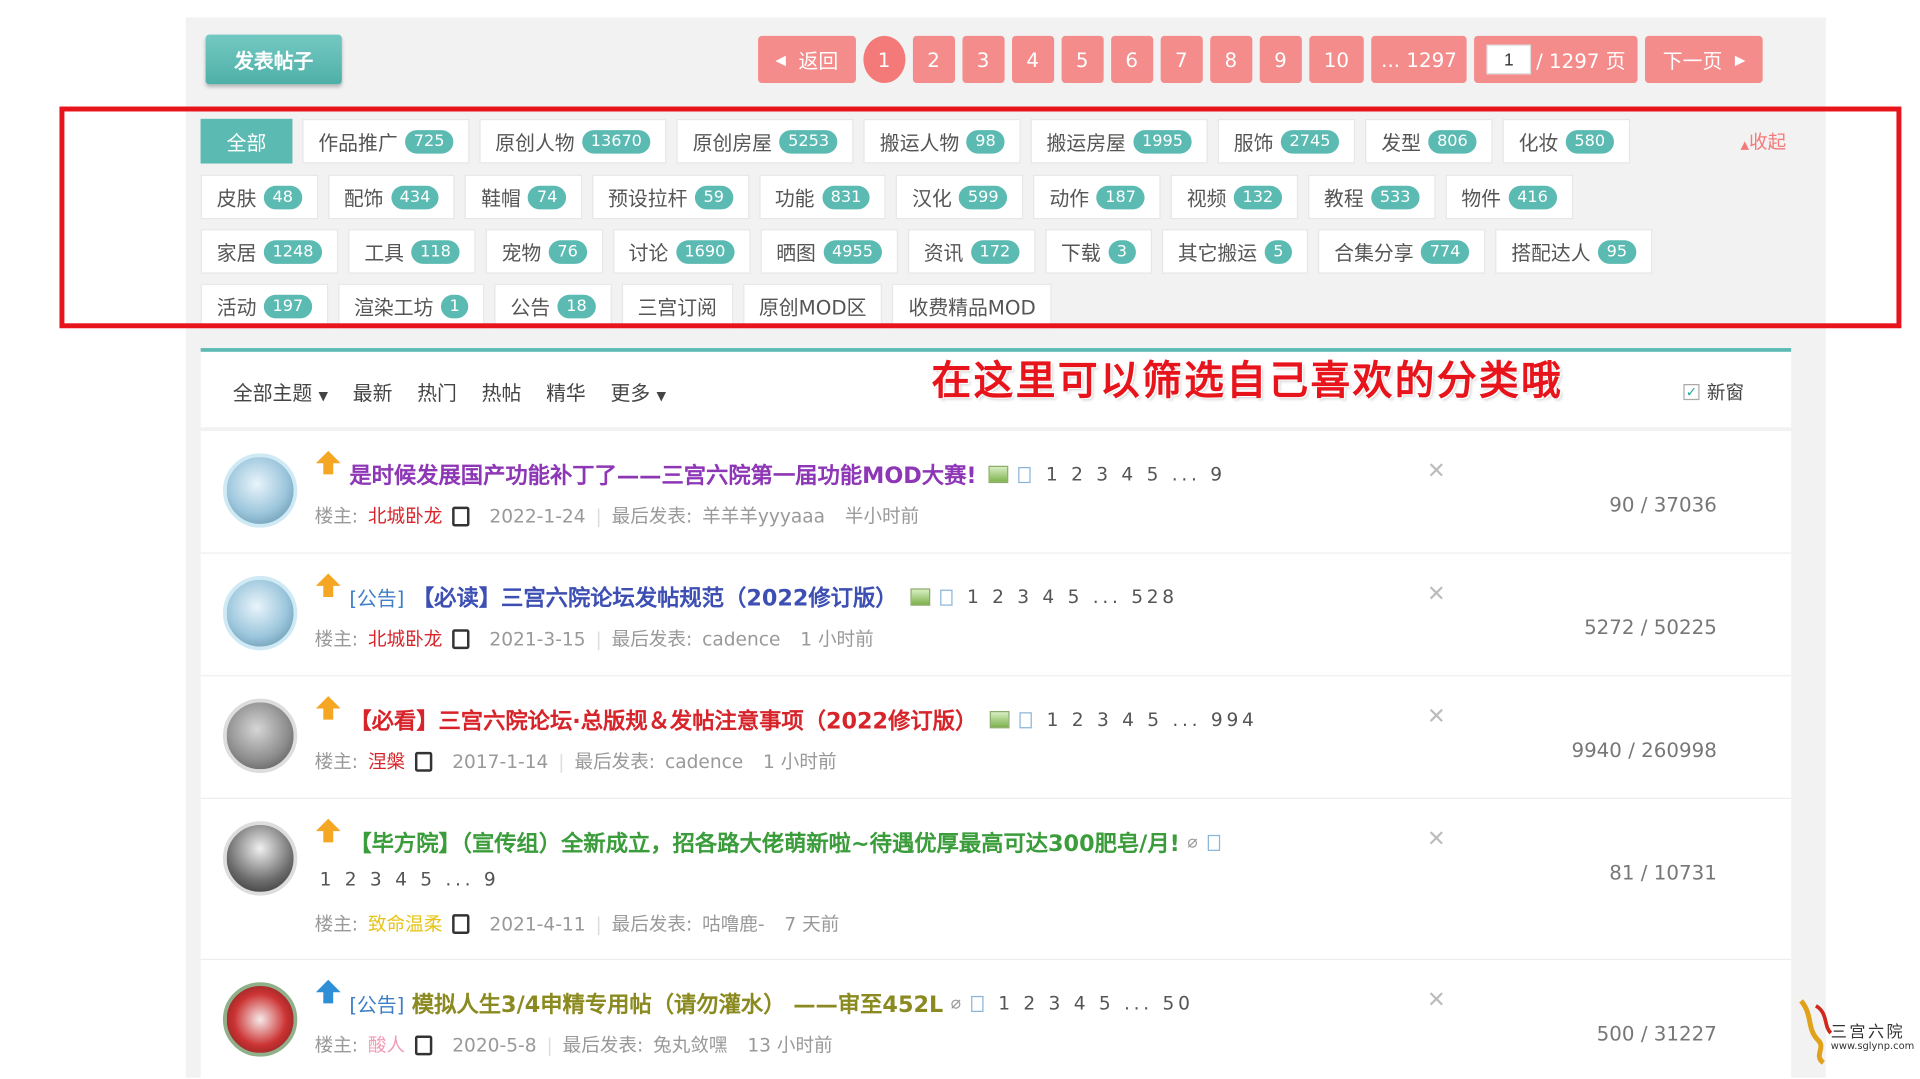  What do you see at coordinates (386, 1045) in the screenshot?
I see `thread-author: 酸人` at bounding box center [386, 1045].